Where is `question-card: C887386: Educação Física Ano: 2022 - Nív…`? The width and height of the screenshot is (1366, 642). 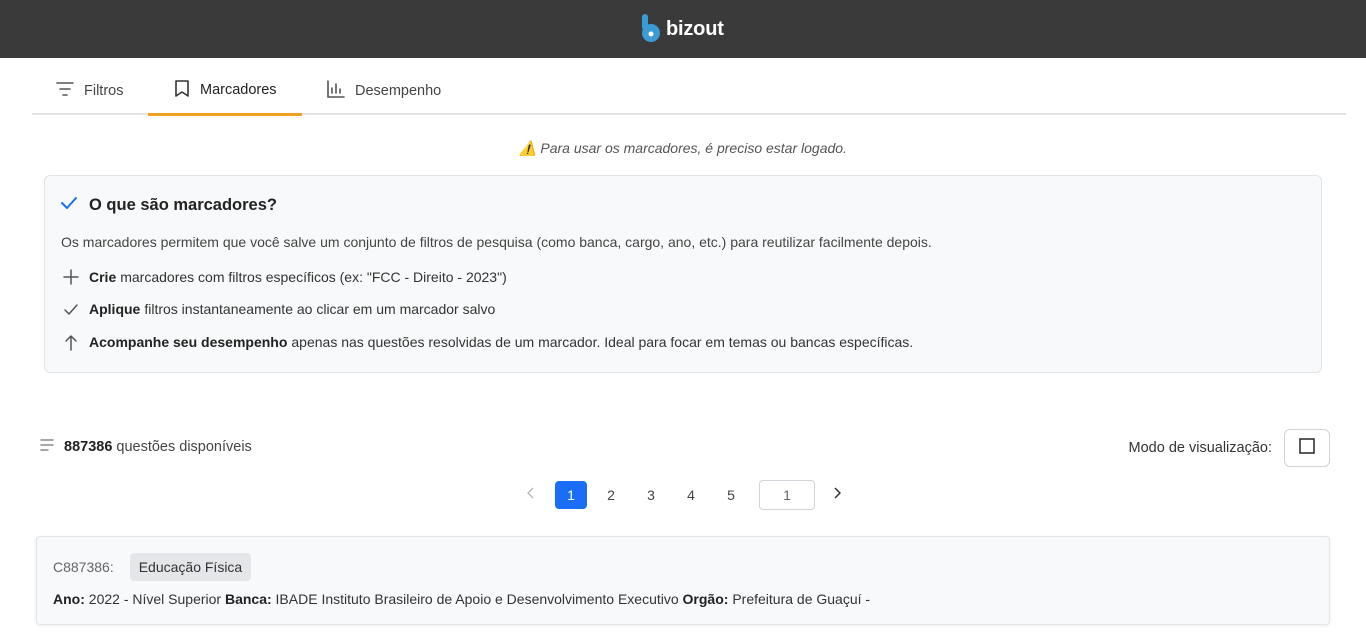
question-card: C887386: Educação Física Ano: 2022 - Nív… is located at coordinates (683, 580).